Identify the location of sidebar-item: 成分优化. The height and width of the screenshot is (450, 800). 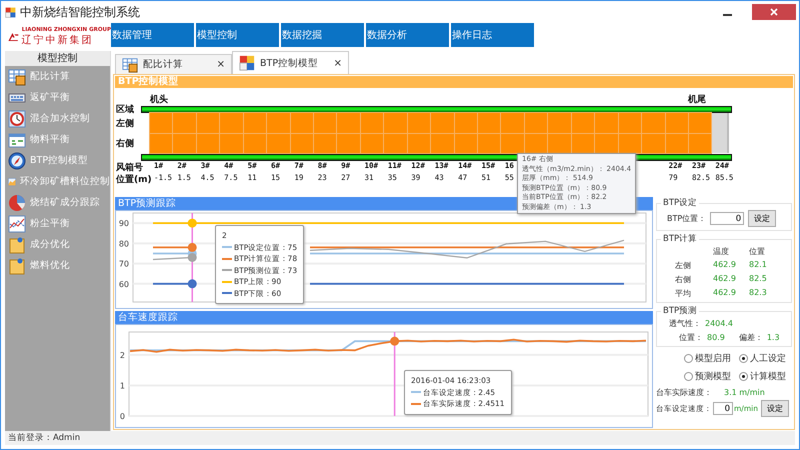
(57, 244).